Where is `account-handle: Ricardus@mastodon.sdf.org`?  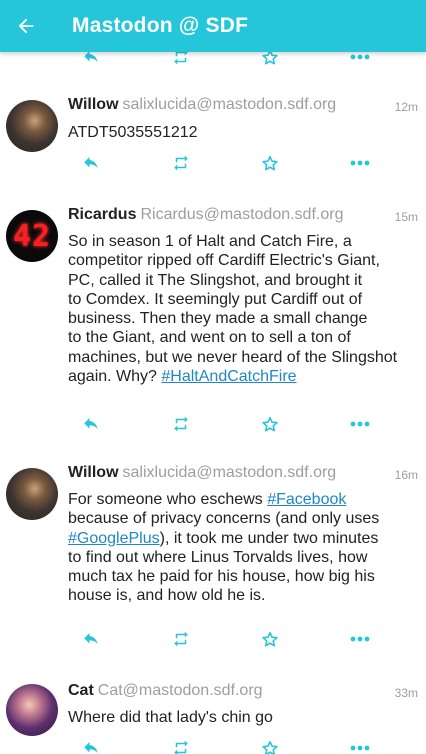 account-handle: Ricardus@mastodon.sdf.org is located at coordinates (241, 214).